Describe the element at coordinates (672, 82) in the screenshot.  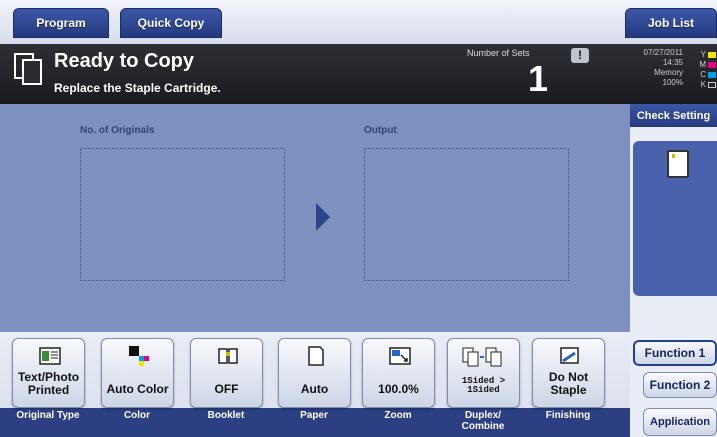
I see `memory-value: 100%` at that location.